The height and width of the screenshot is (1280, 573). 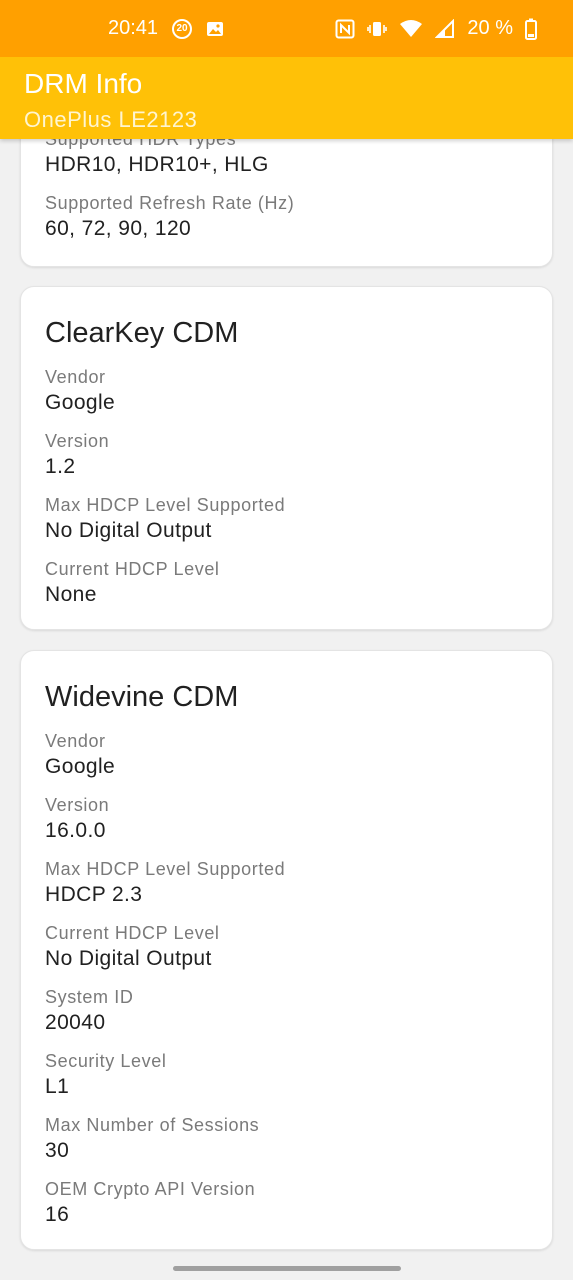 What do you see at coordinates (170, 203) in the screenshot?
I see `field-label: Supported Refresh Rate (Hz)` at bounding box center [170, 203].